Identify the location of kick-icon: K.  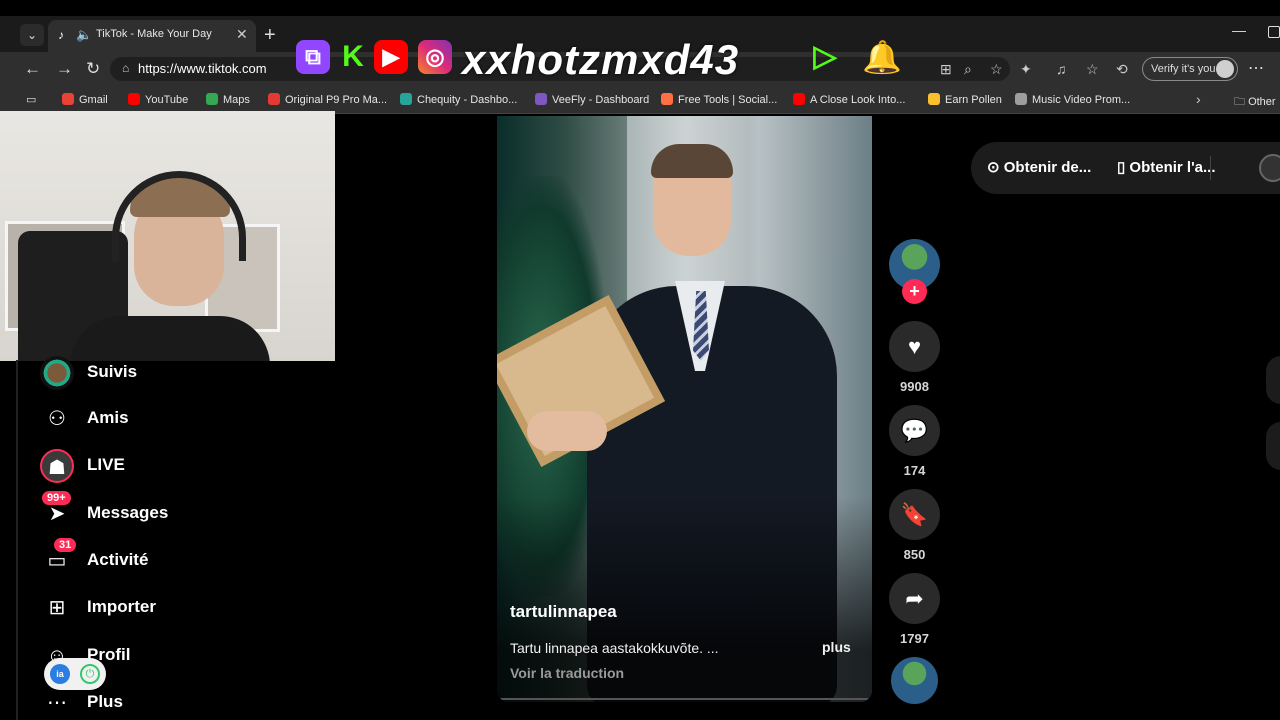
(353, 56).